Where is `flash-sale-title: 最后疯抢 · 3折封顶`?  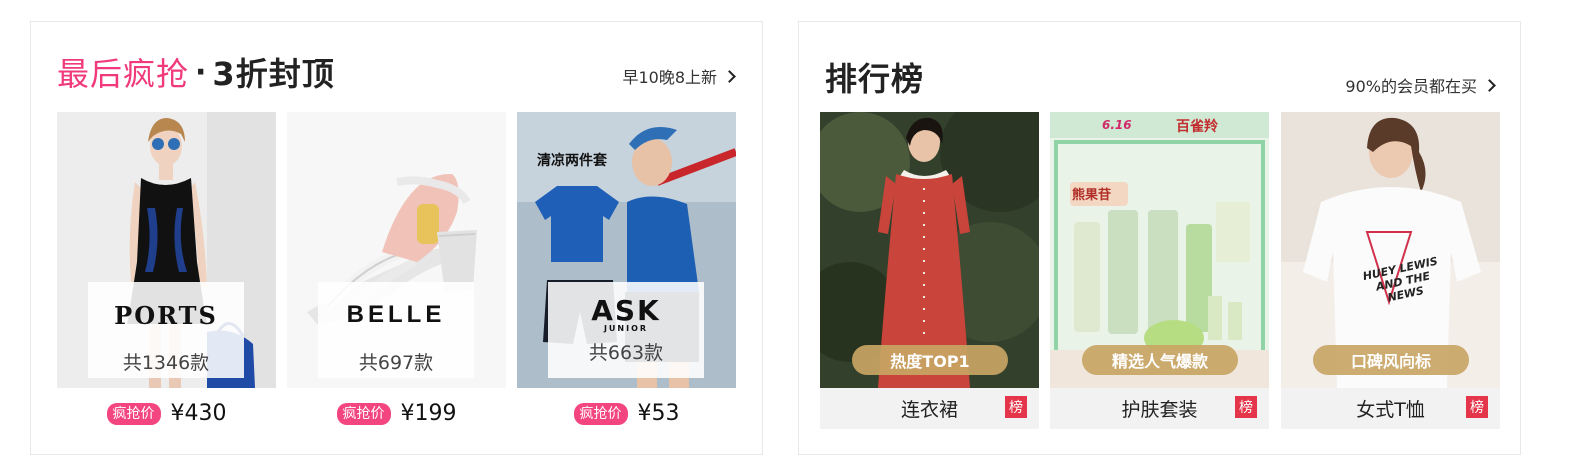
flash-sale-title: 最后疯抢 · 3折封顶 is located at coordinates (196, 73).